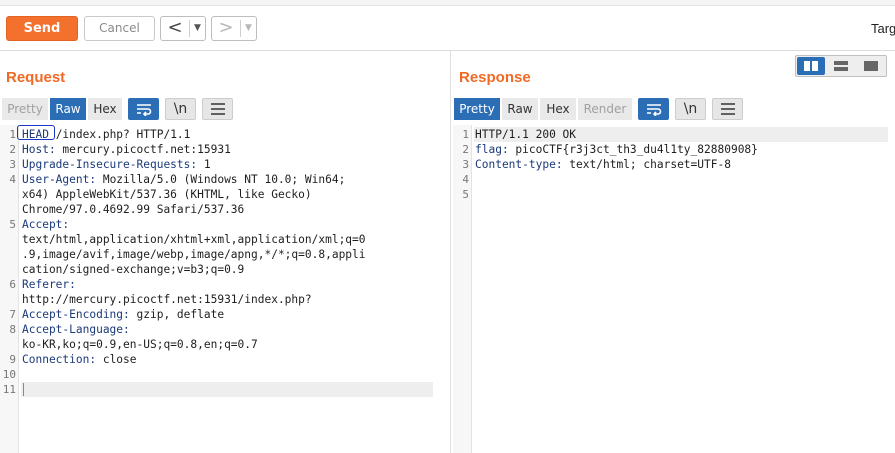  What do you see at coordinates (119, 134) in the screenshot?
I see `header-value: /index.php? HTTP/1.1` at bounding box center [119, 134].